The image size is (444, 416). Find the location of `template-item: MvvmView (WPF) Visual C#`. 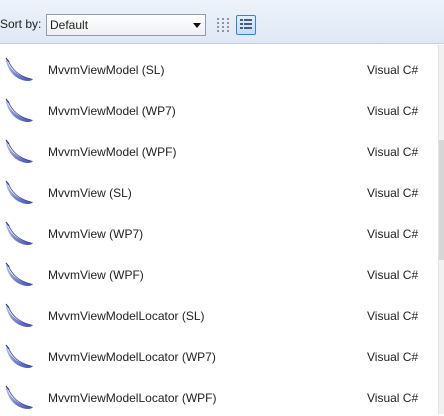

template-item: MvvmView (WPF) Visual C# is located at coordinates (219, 273).